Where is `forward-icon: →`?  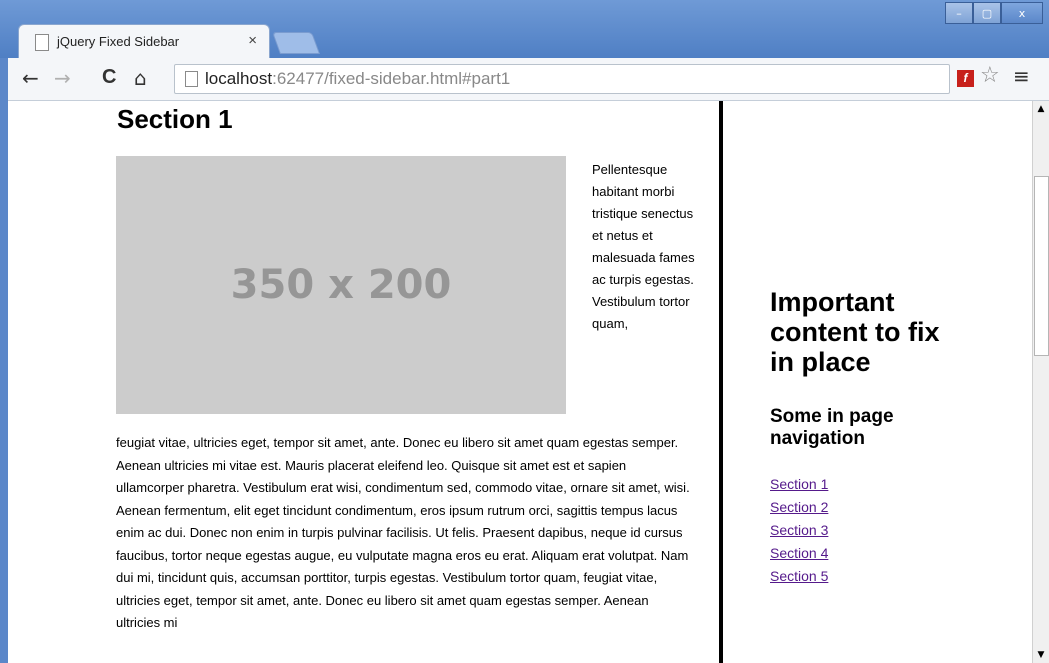 forward-icon: → is located at coordinates (62, 78).